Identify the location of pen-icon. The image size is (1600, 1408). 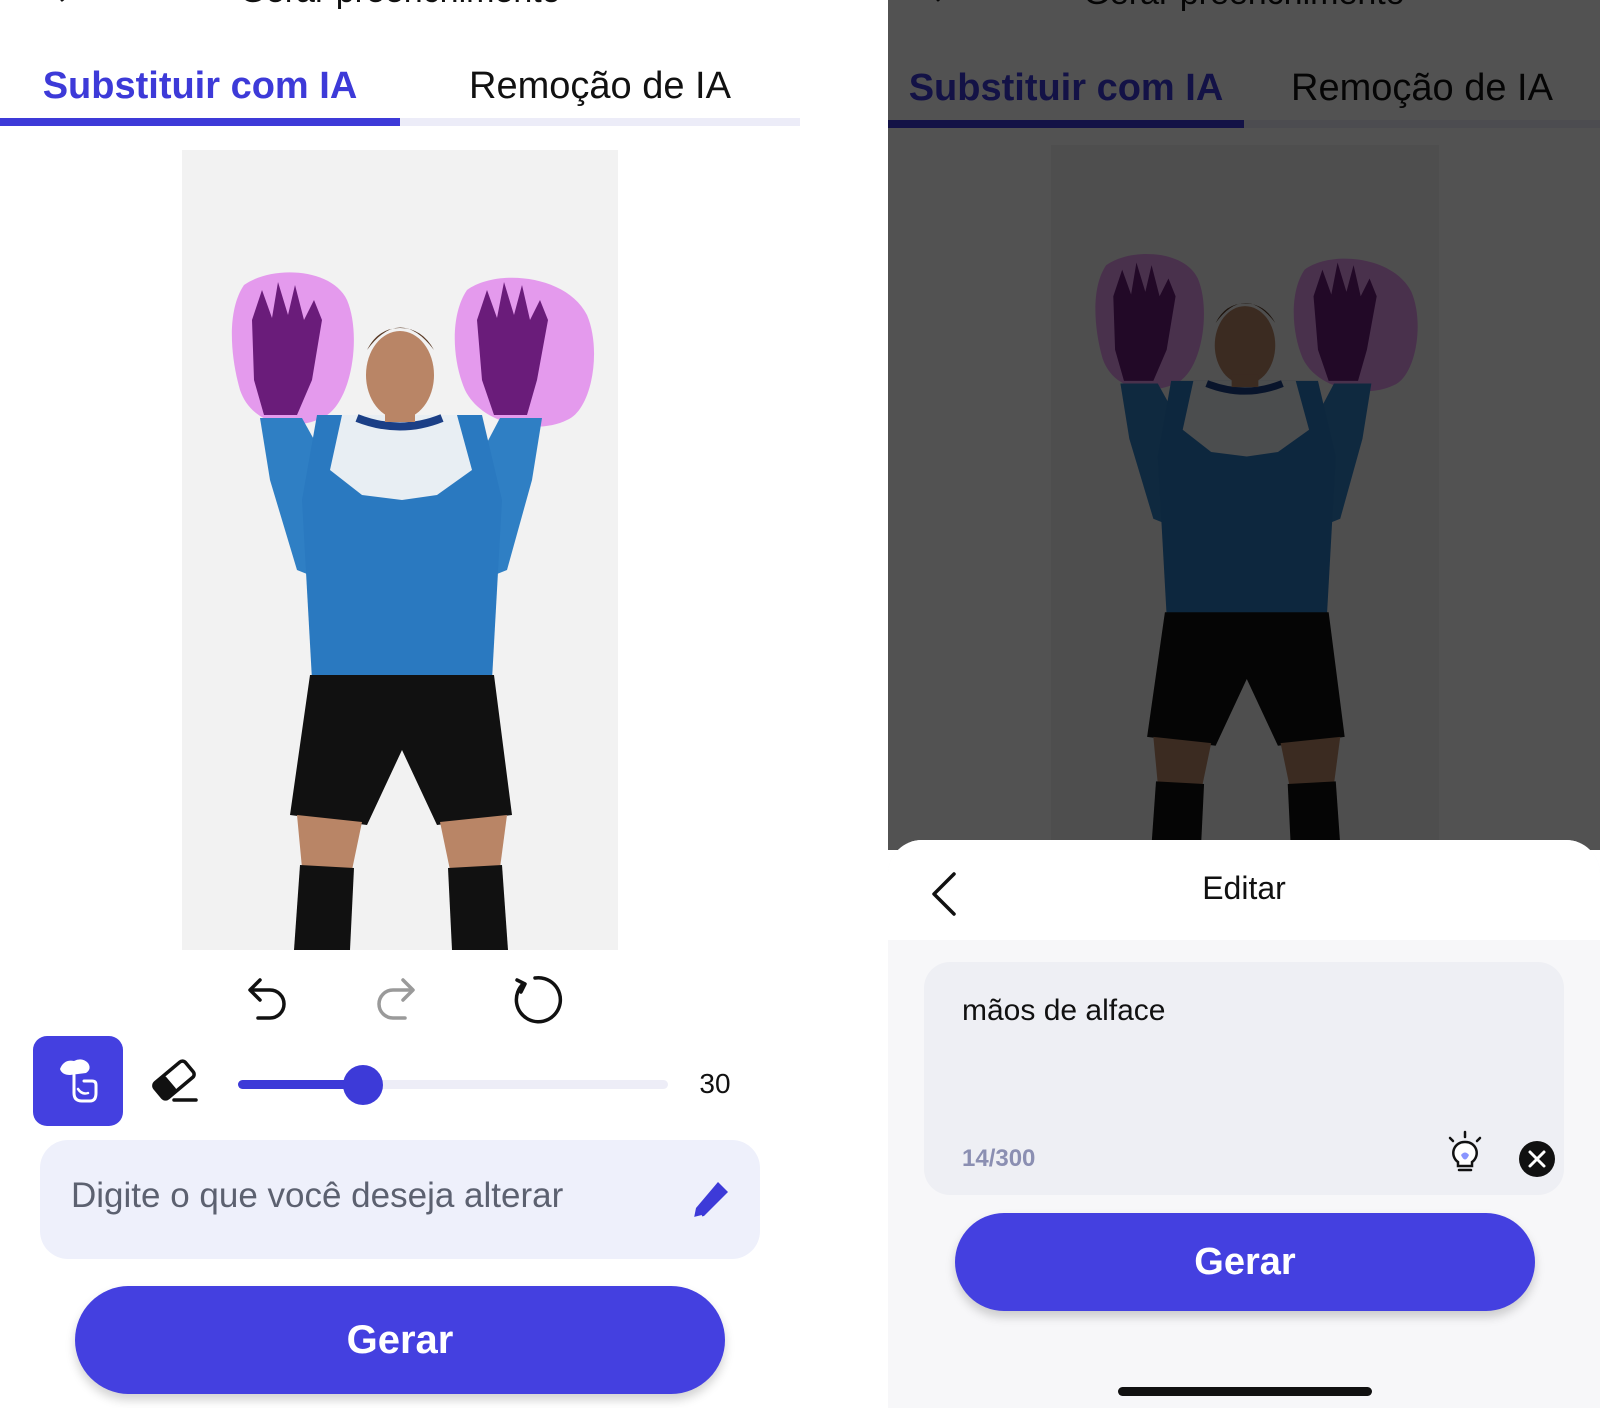
(711, 1199).